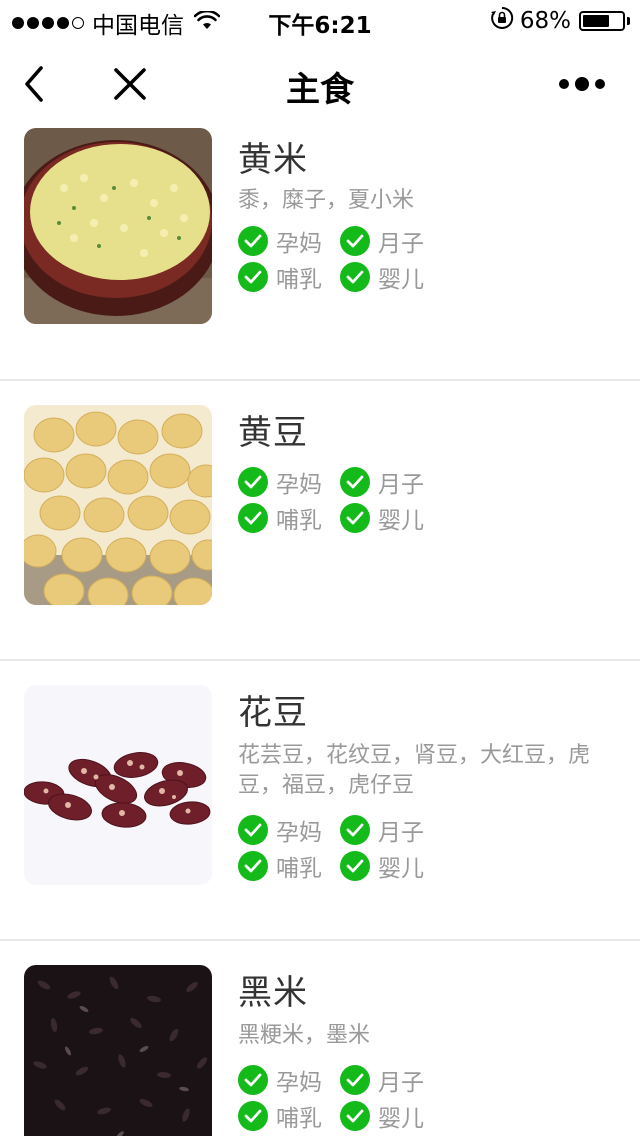 This screenshot has width=640, height=1136. What do you see at coordinates (596, 21) in the screenshot?
I see `battery-level` at bounding box center [596, 21].